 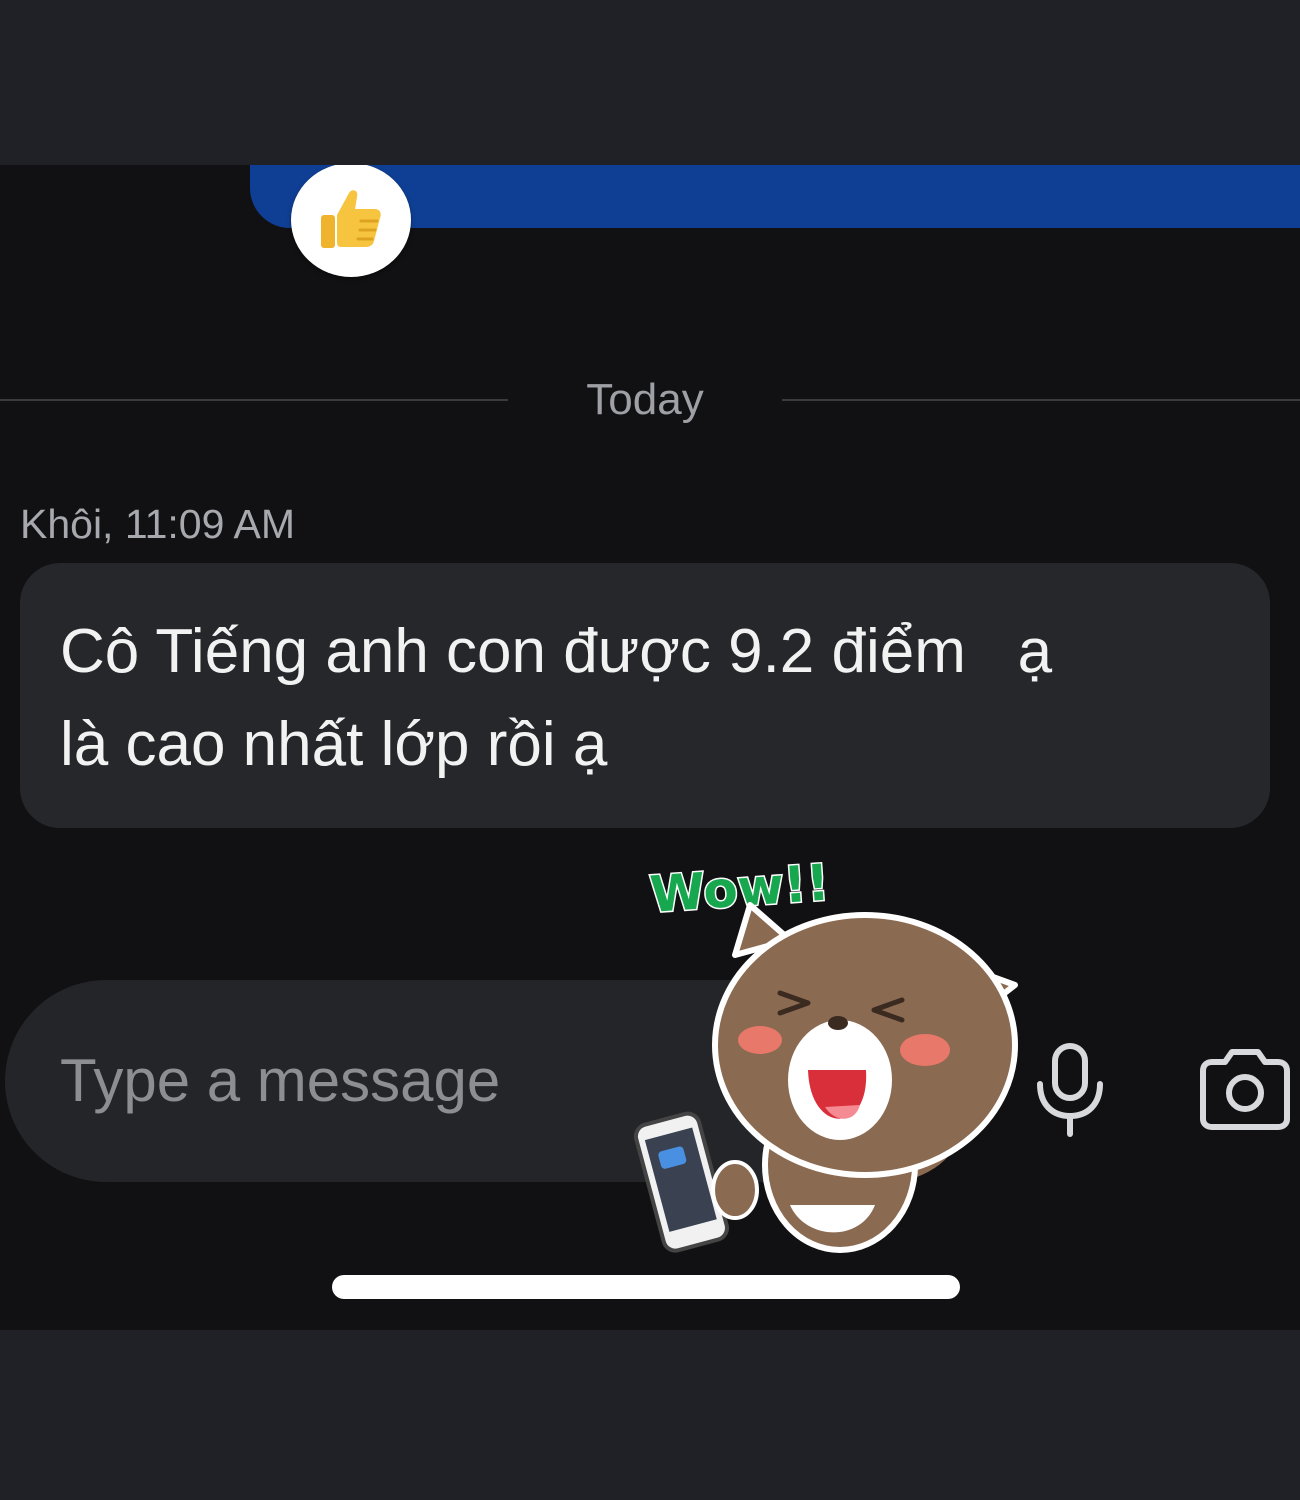 I want to click on status-area-background, so click(x=650, y=82).